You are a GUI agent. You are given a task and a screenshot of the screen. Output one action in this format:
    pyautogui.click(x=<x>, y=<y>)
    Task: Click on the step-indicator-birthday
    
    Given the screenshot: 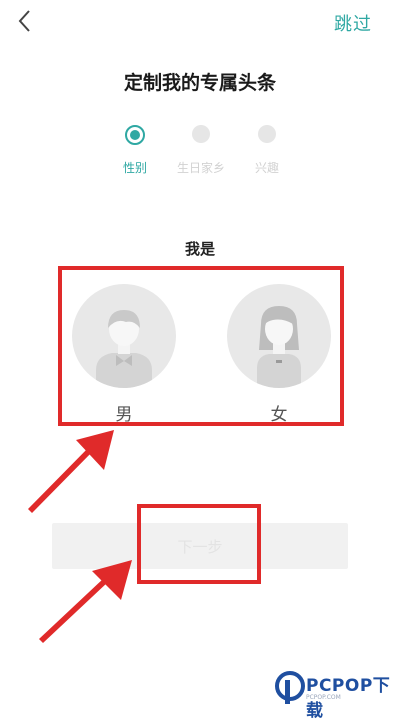 What is the action you would take?
    pyautogui.click(x=201, y=134)
    